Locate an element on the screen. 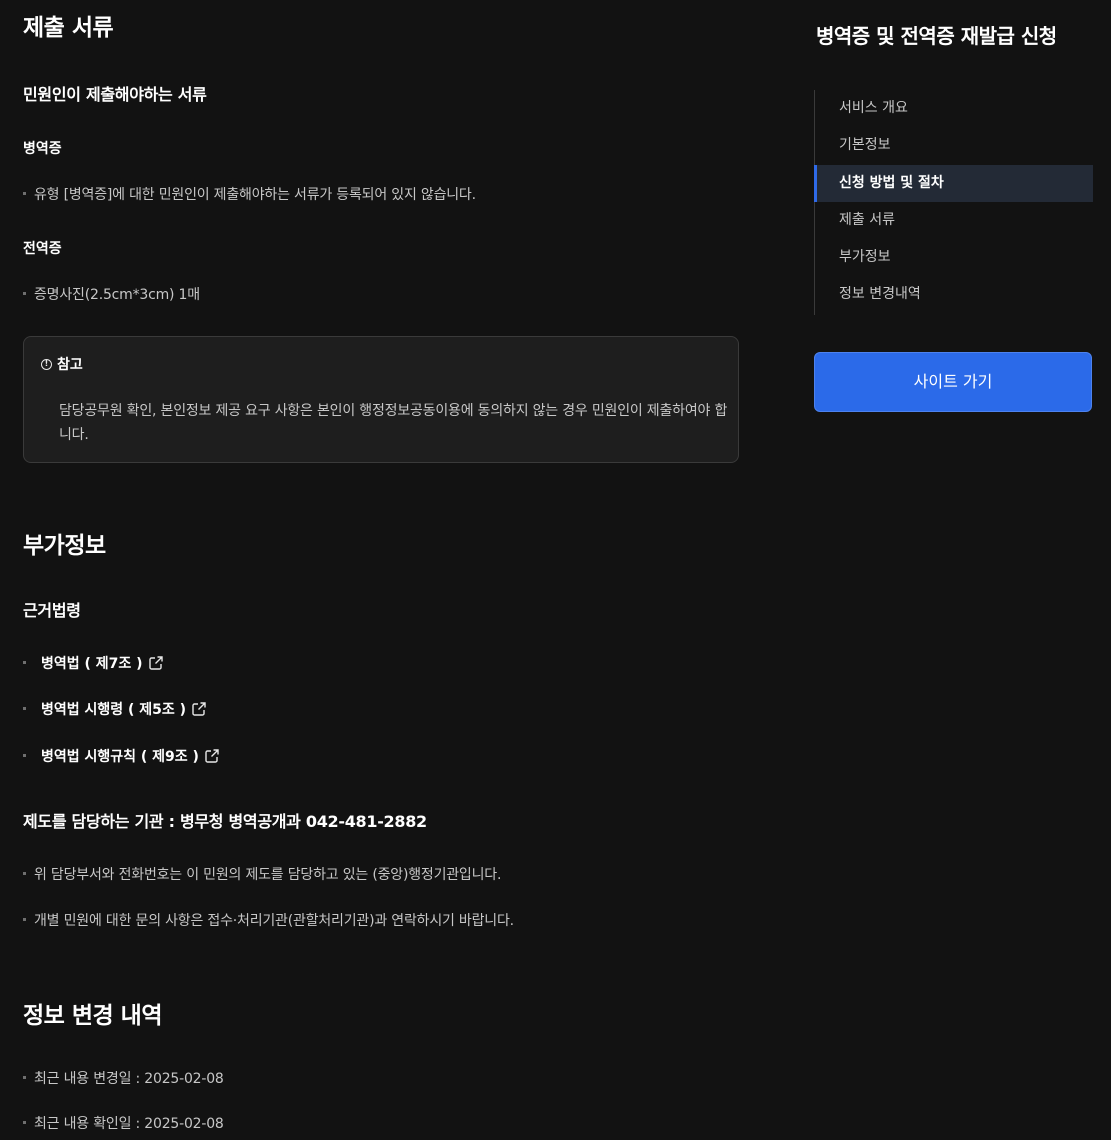 The image size is (1111, 1140). doc-group-title: 병역증 is located at coordinates (42, 149).